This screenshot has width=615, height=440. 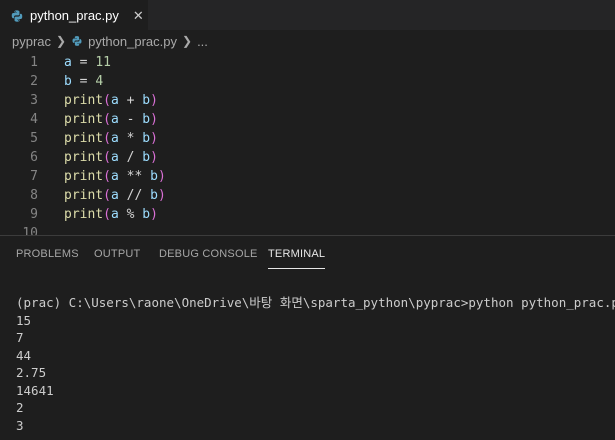 I want to click on code-token: /, so click(x=130, y=157).